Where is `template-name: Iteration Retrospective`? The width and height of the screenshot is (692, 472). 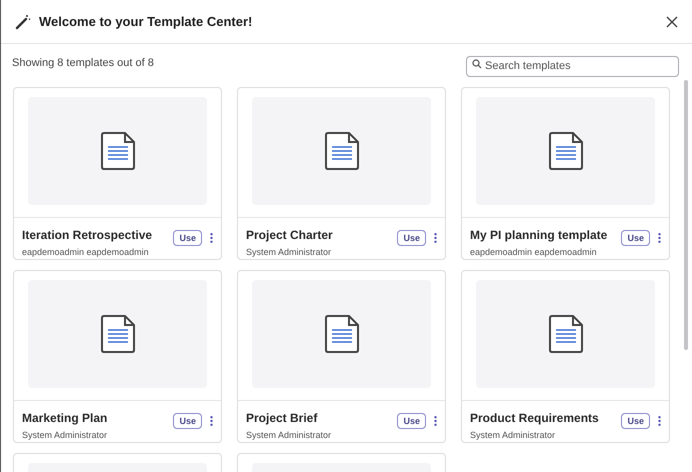
template-name: Iteration Retrospective is located at coordinates (88, 234).